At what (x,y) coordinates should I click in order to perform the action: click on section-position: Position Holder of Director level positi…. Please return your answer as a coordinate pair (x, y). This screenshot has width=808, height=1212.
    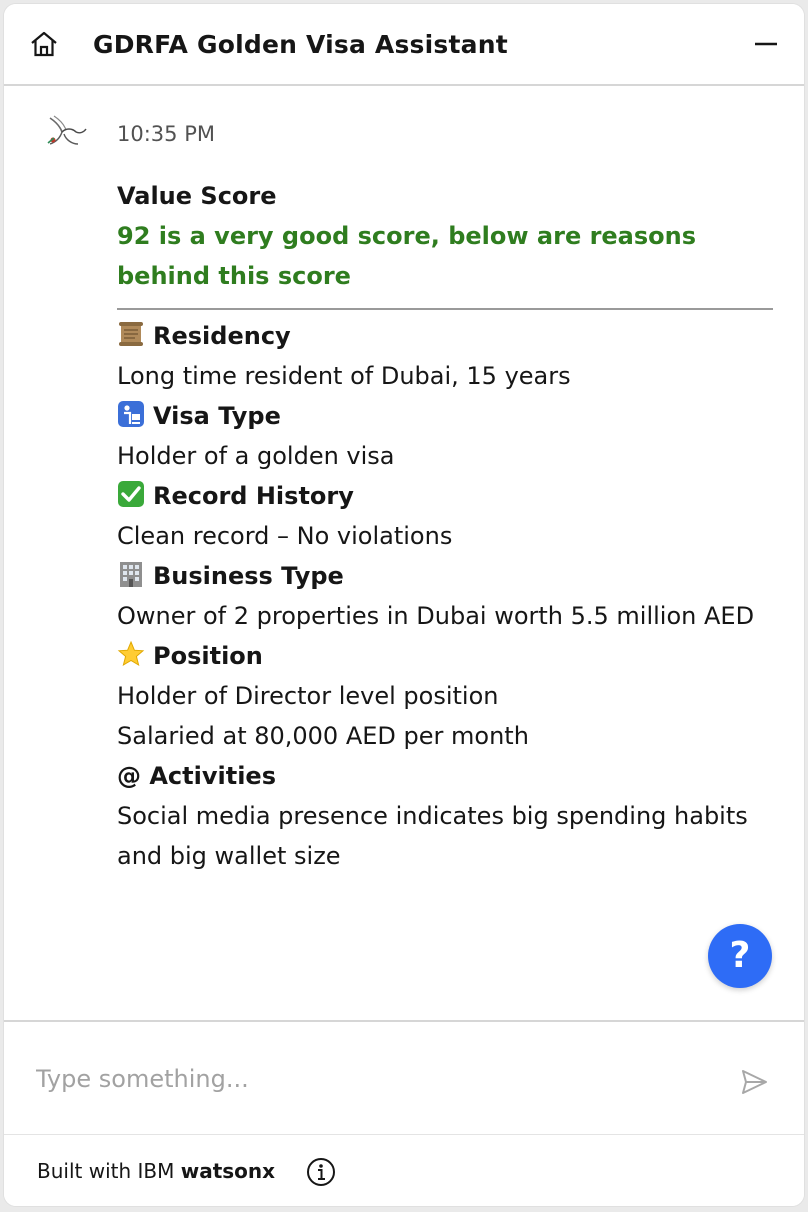
    Looking at the image, I should click on (445, 696).